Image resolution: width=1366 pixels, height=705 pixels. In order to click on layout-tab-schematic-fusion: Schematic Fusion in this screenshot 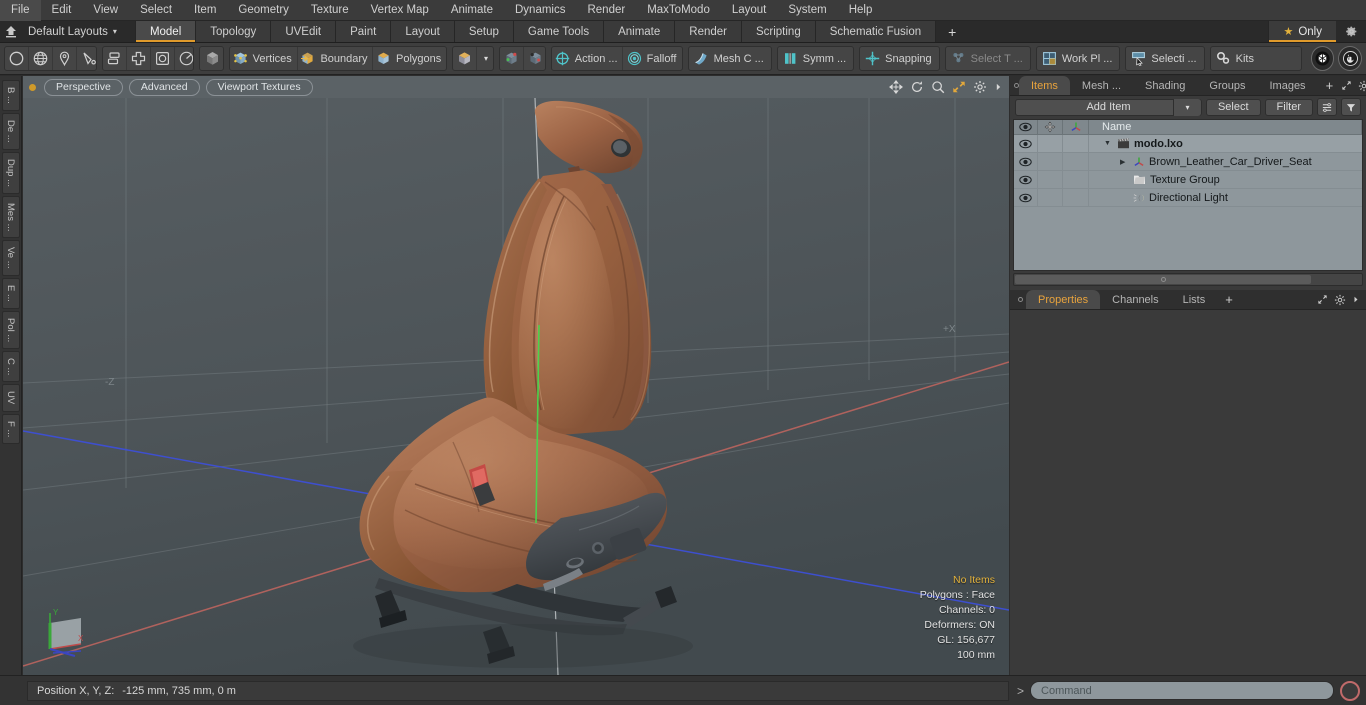, I will do `click(876, 31)`.